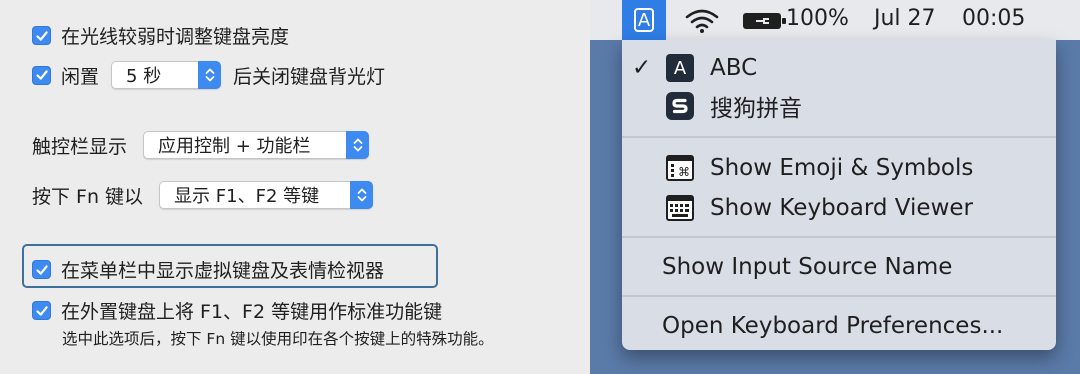  What do you see at coordinates (309, 76) in the screenshot?
I see `idle-suffix-label: 后关闭键盘背光灯` at bounding box center [309, 76].